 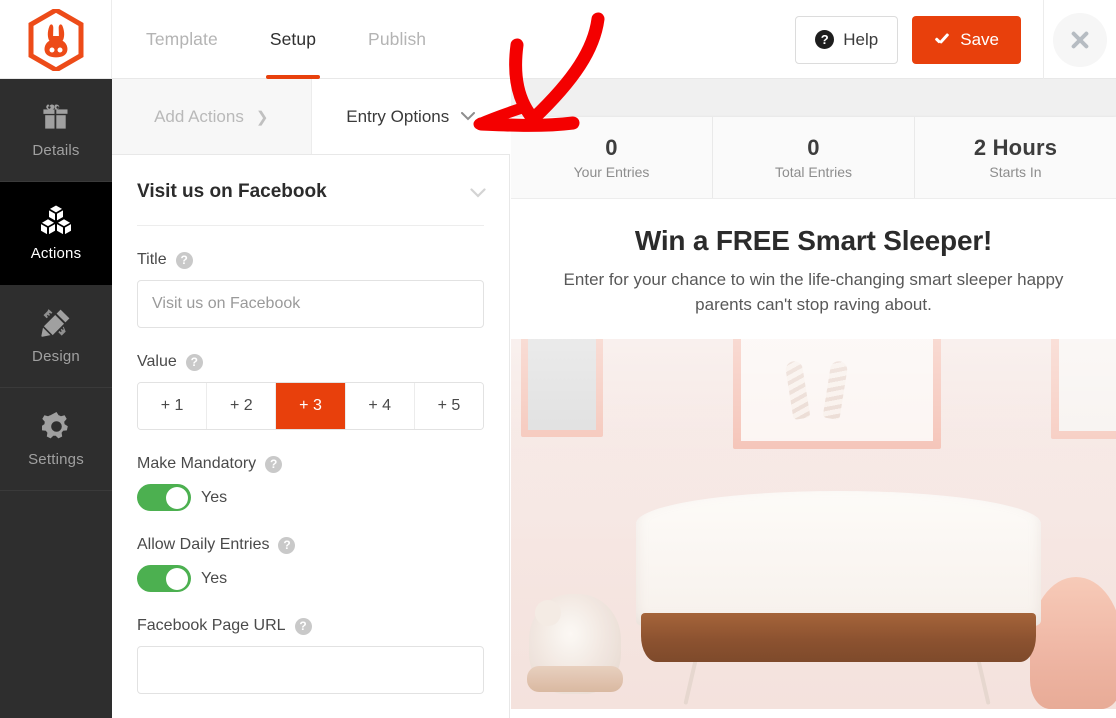 I want to click on stat-total-entries-number: 0, so click(x=813, y=147).